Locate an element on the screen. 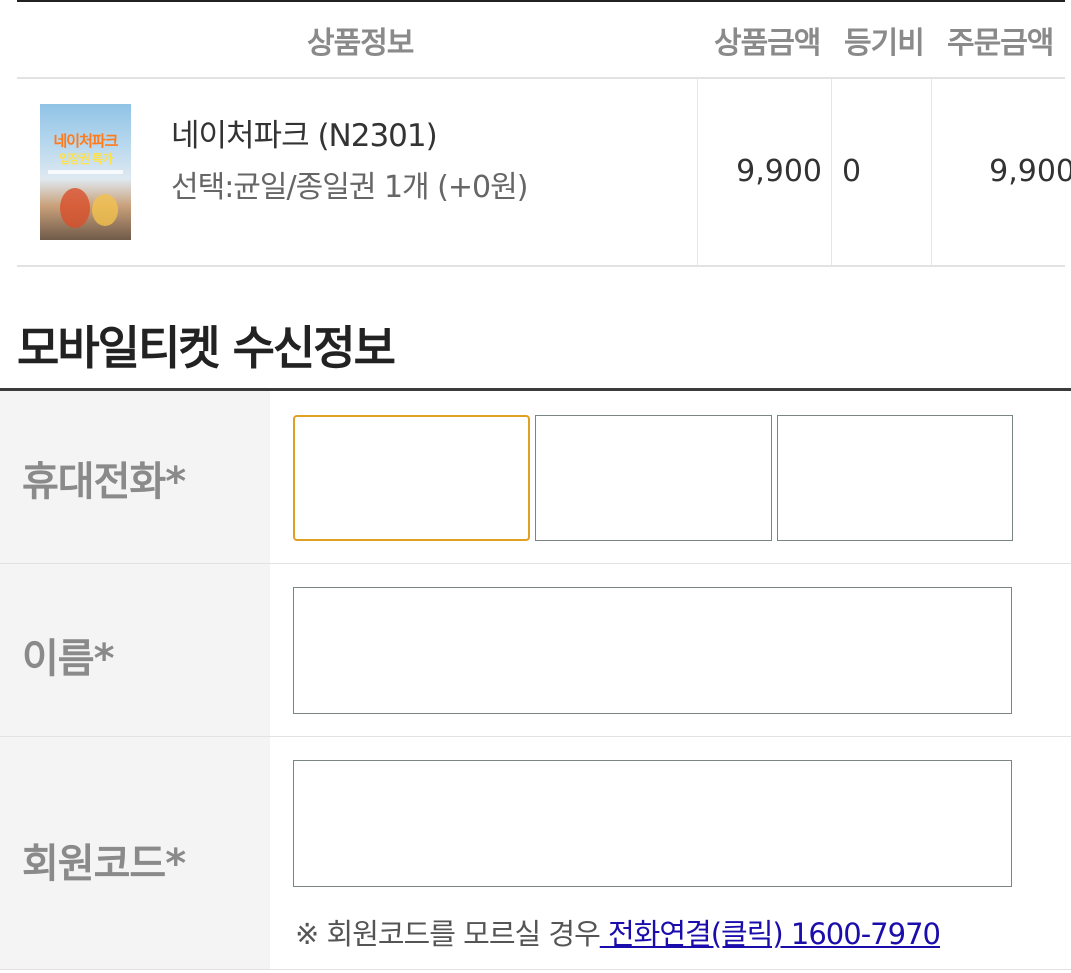  product-price-value: 9,900 is located at coordinates (779, 171).